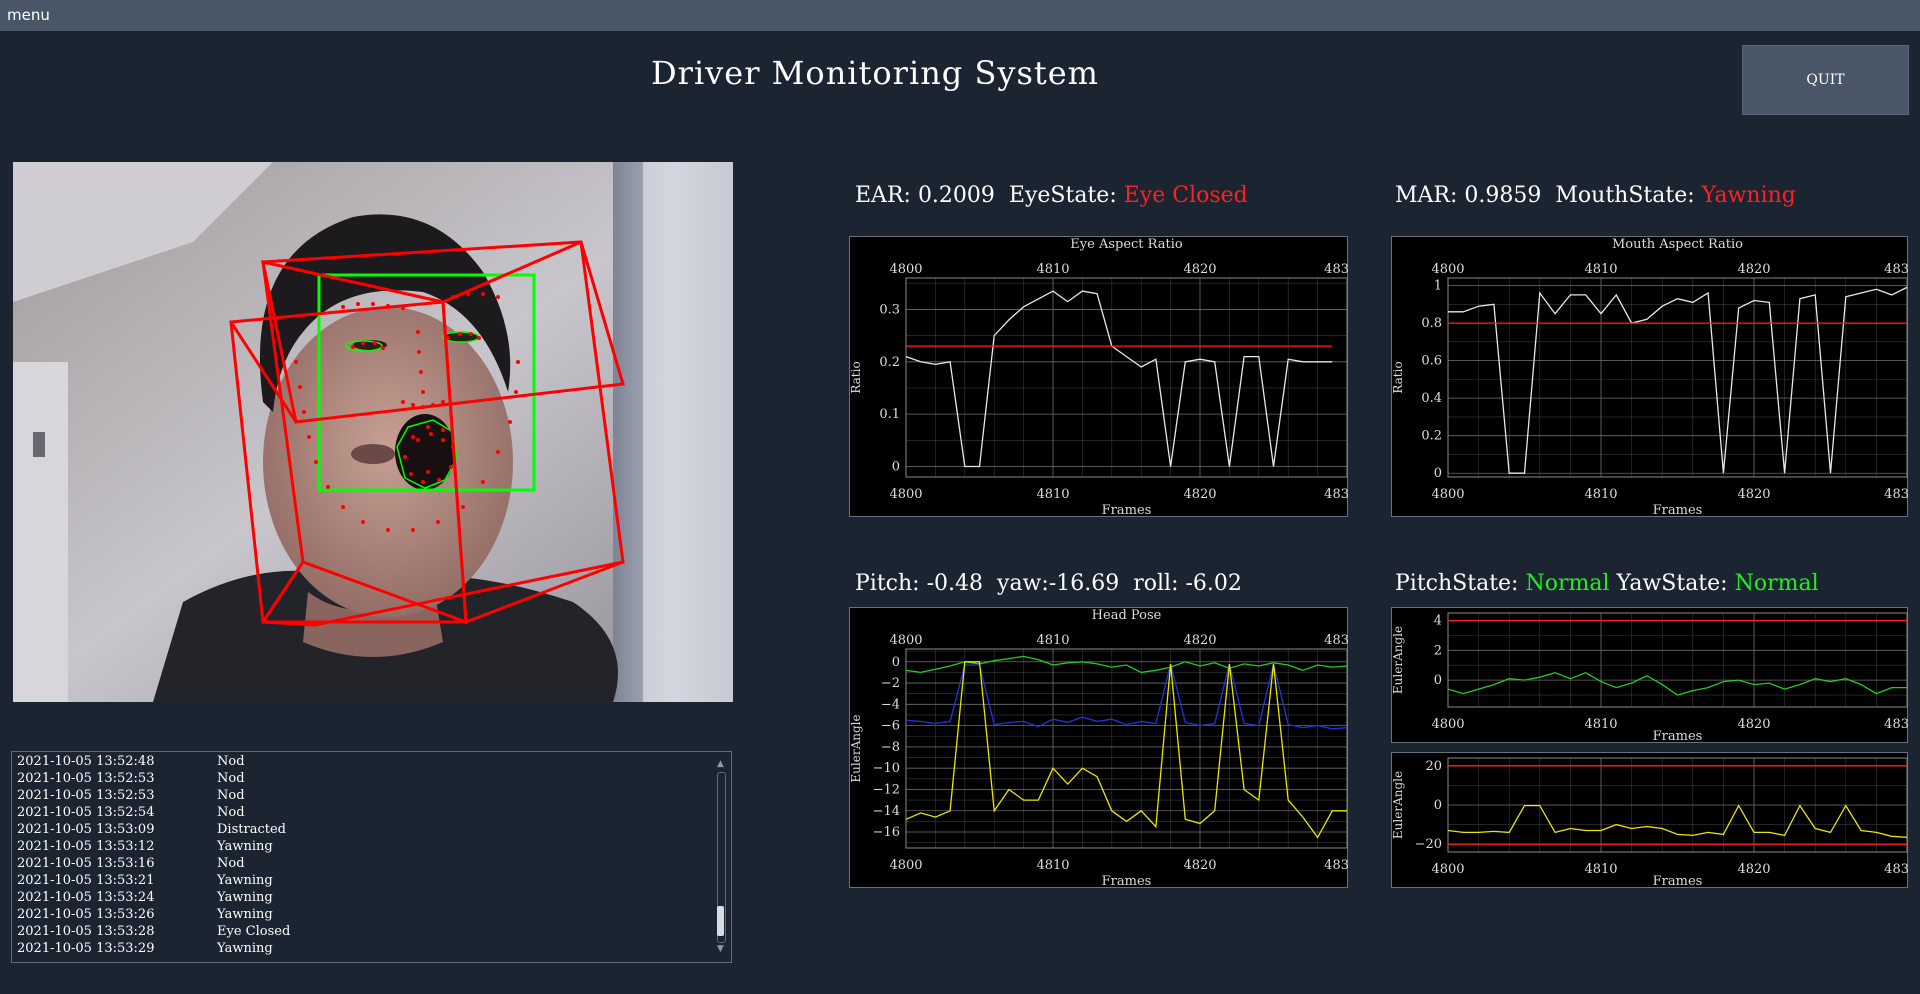  I want to click on mouth-readout: MAR: 0.9859 MouthState: Yawning, so click(1595, 195).